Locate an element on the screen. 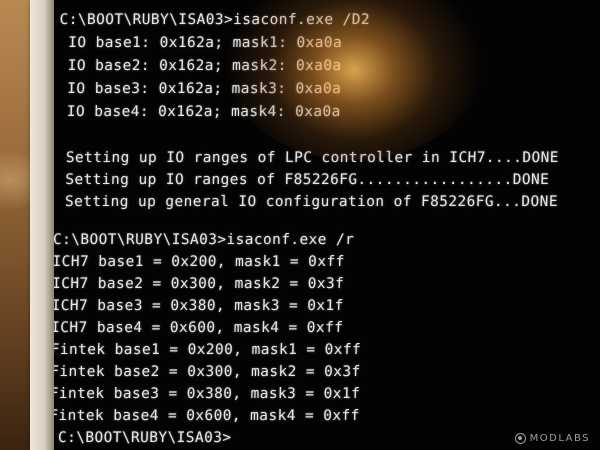  command-prompt: C:\BOOT\RUBY\ISA03> is located at coordinates (143, 438).